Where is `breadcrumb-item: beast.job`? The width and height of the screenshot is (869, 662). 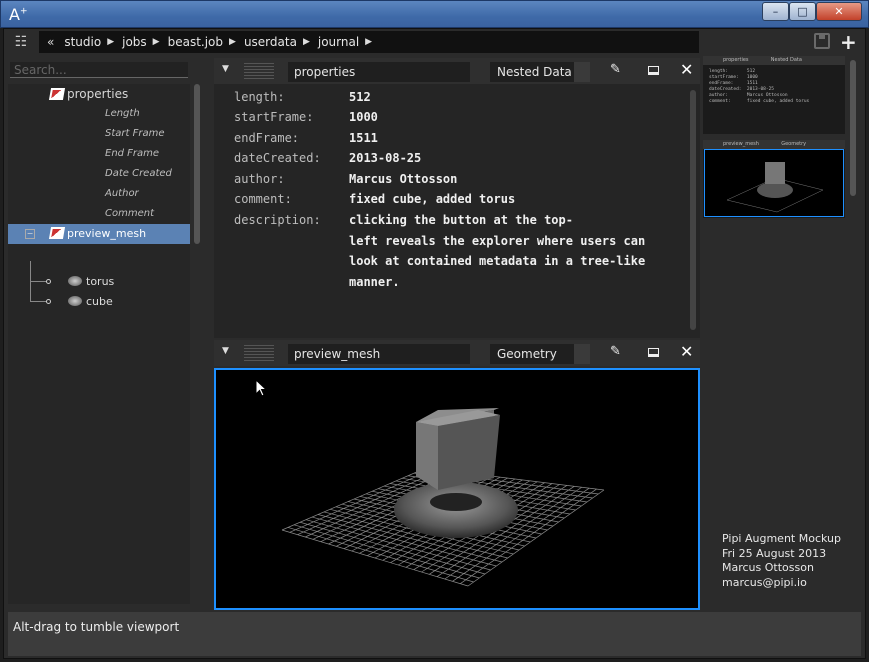 breadcrumb-item: beast.job is located at coordinates (195, 42).